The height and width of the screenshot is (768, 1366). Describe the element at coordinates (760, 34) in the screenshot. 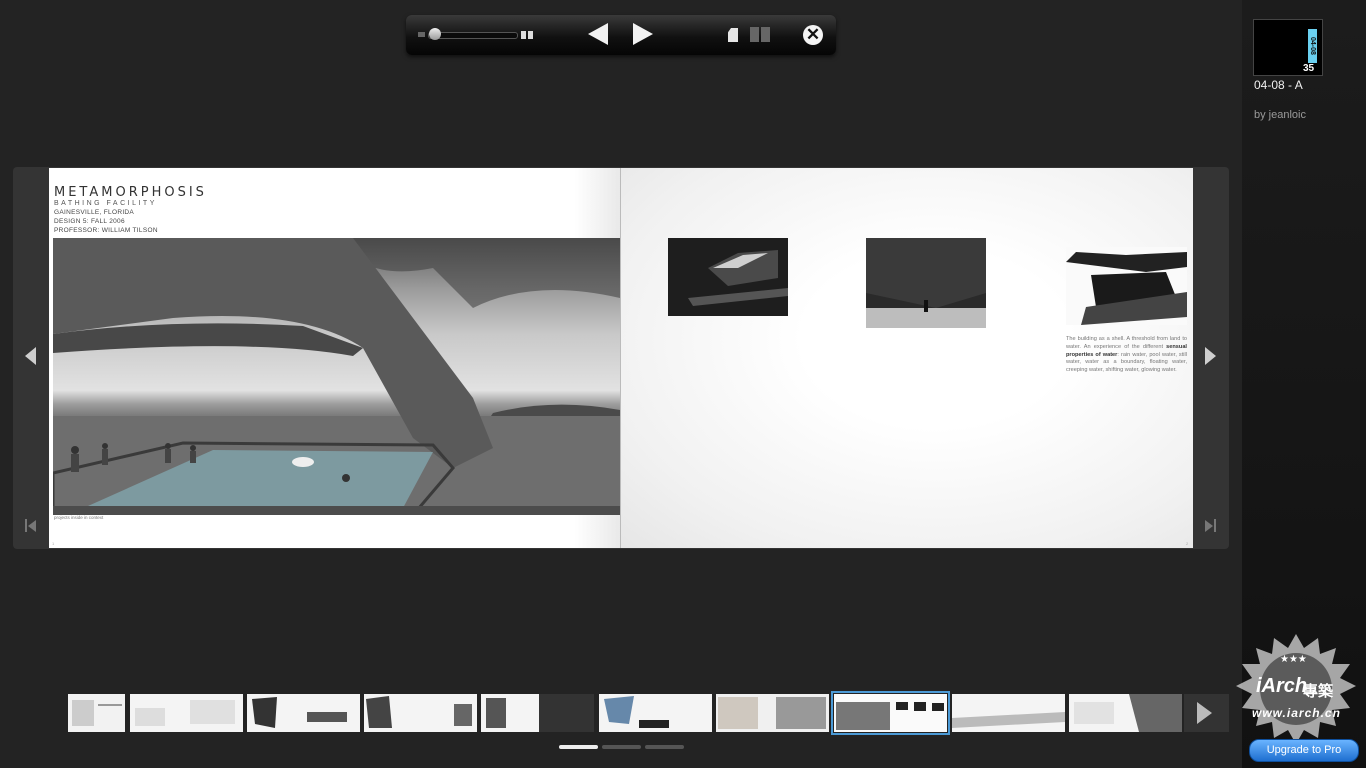

I see `two-page-view-icon` at that location.